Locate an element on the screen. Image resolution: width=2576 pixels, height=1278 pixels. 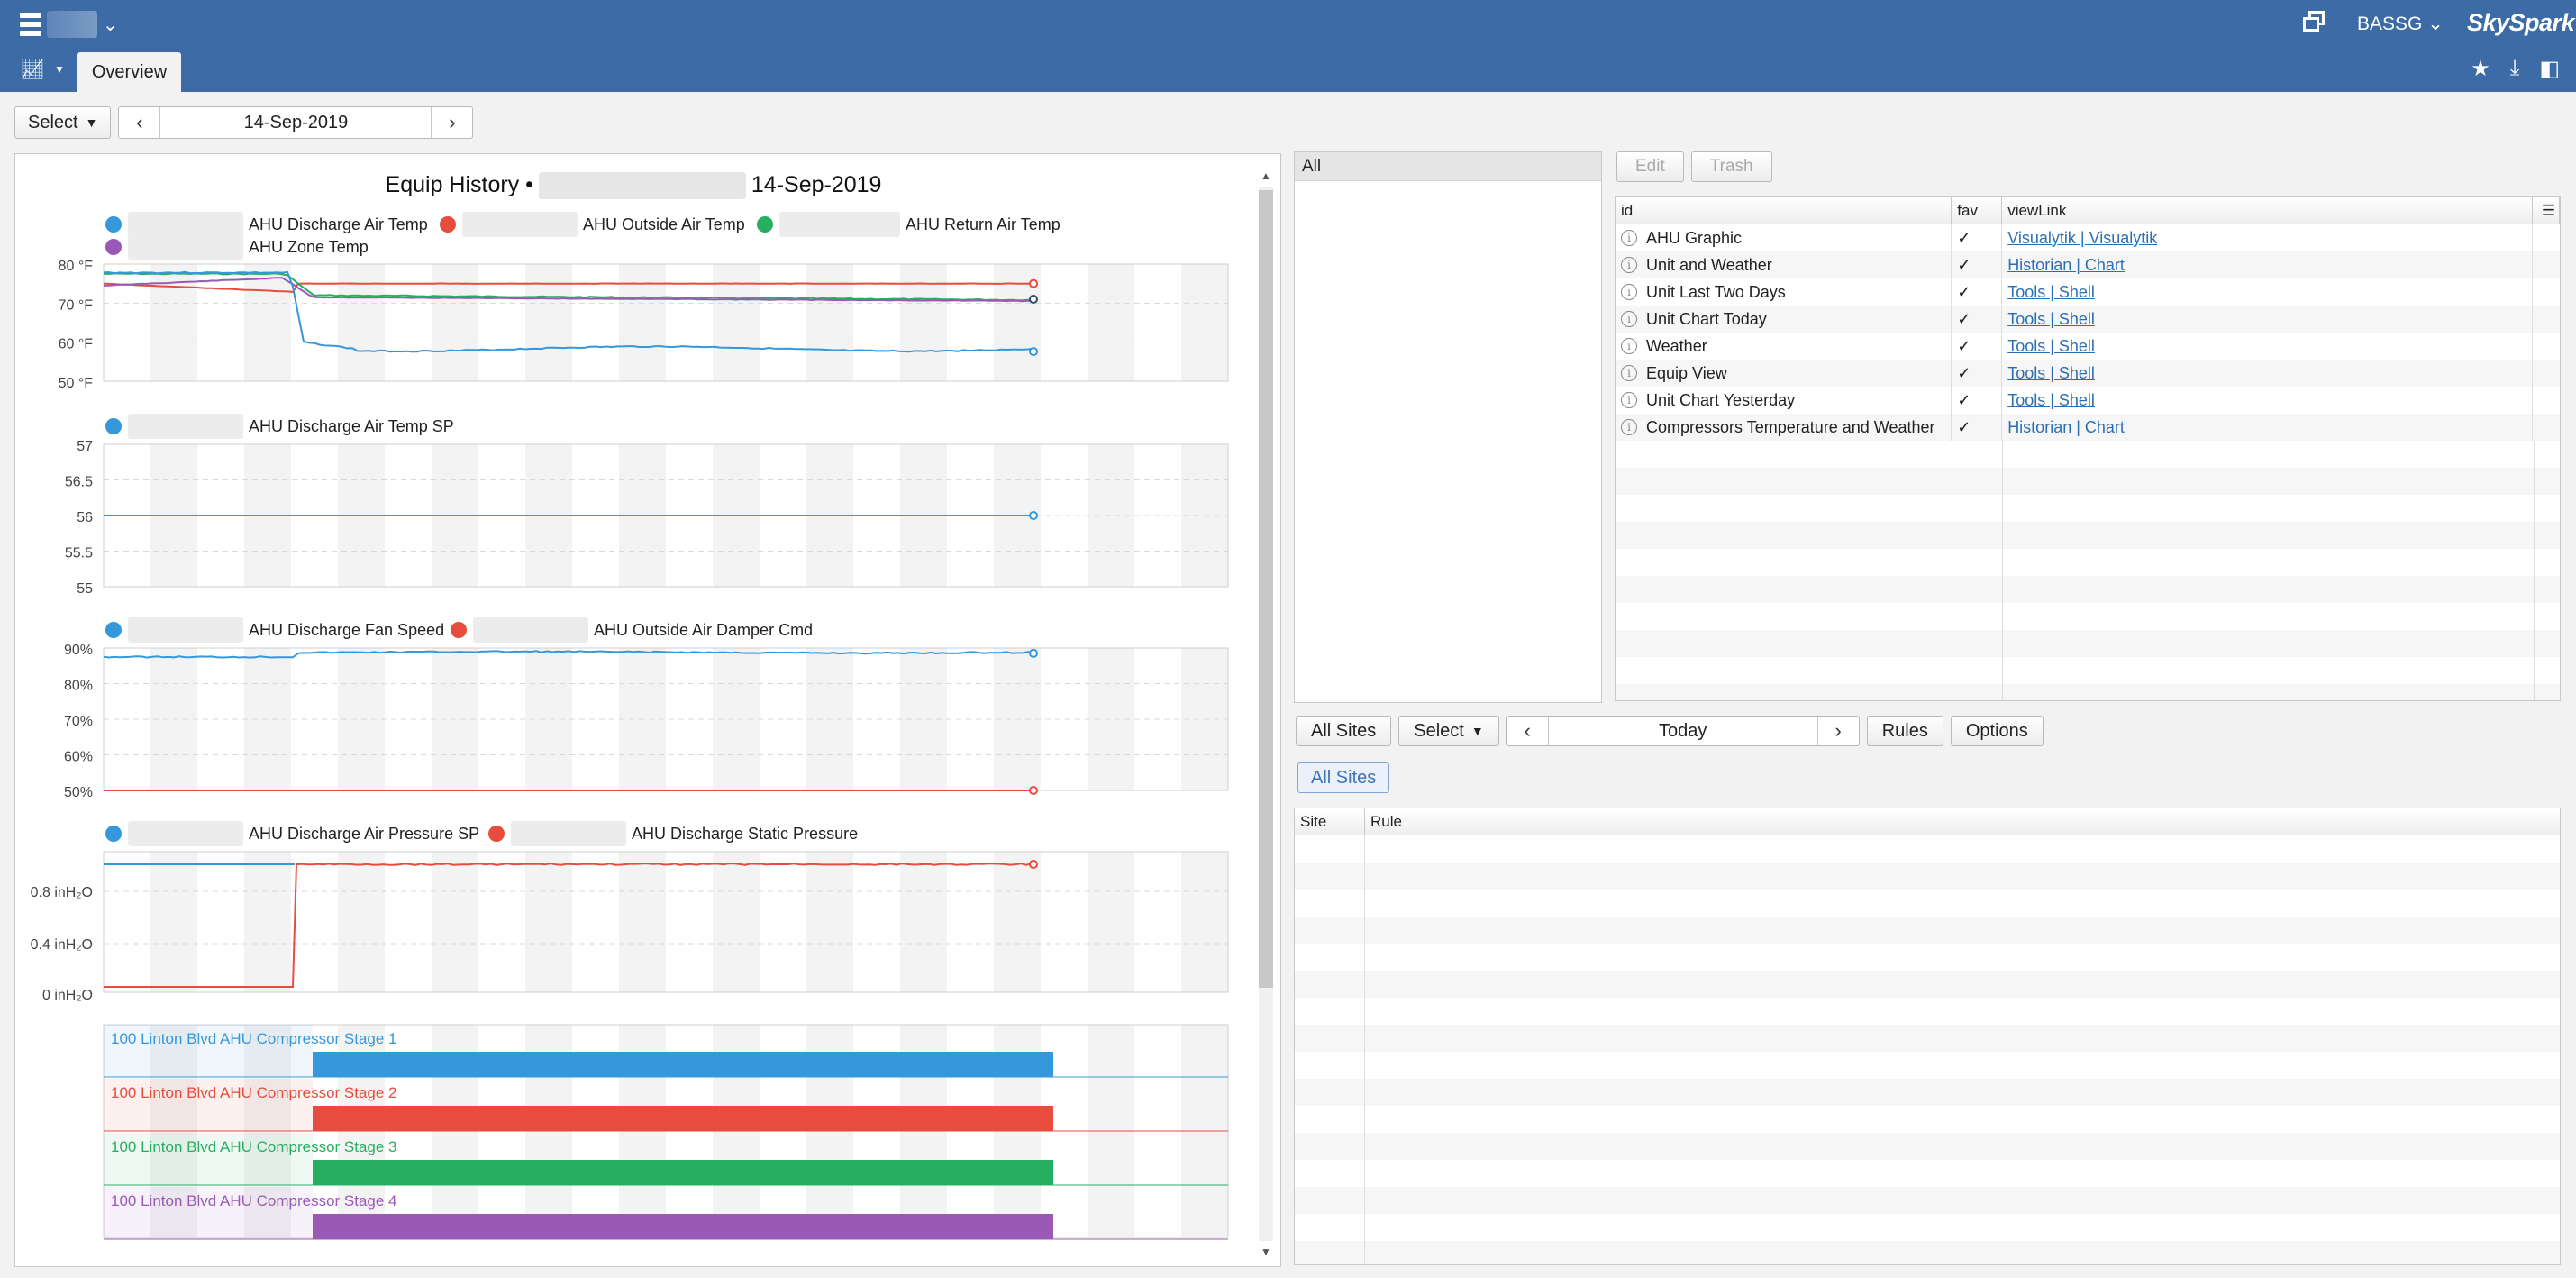
app-menu: ⌄ is located at coordinates (69, 24).